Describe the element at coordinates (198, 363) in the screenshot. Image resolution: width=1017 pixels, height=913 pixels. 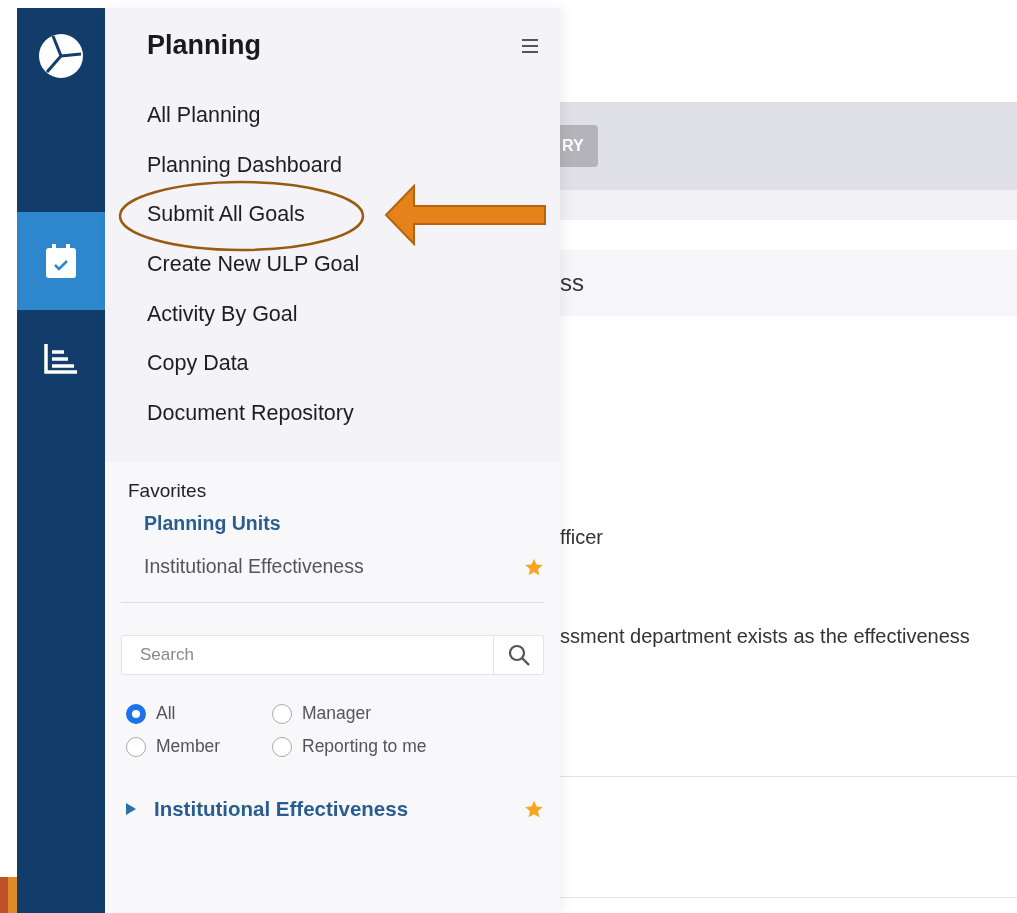
I see `menu-item: Copy Data` at that location.